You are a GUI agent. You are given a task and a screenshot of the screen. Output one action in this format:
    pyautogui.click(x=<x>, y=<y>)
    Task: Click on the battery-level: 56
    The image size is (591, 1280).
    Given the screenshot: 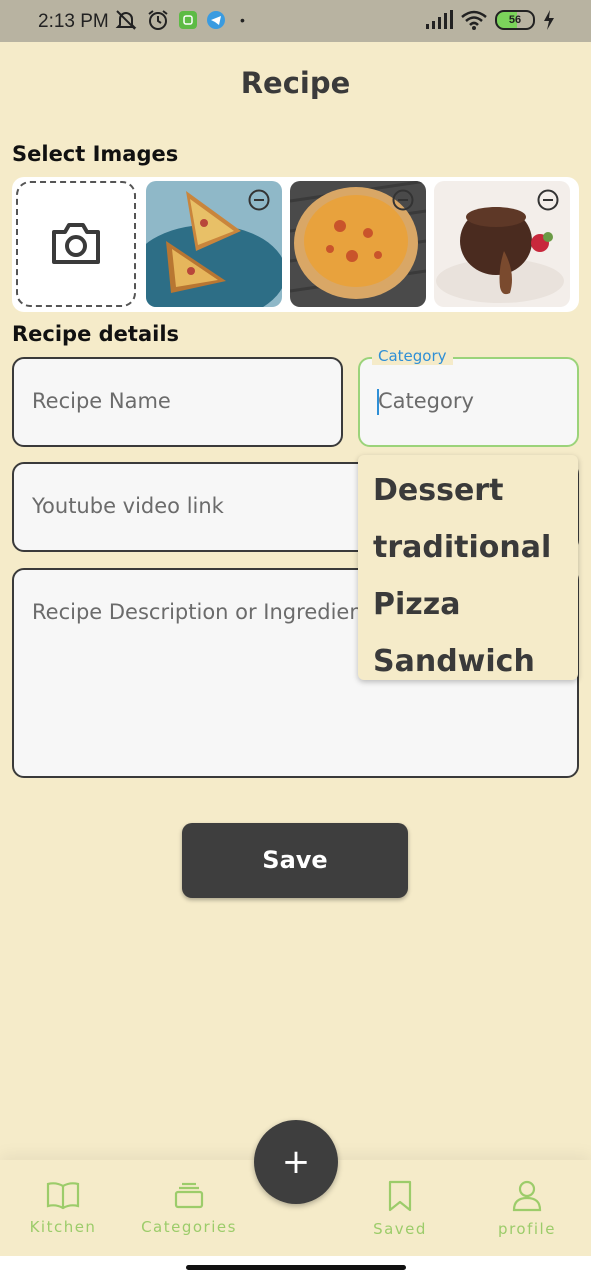 What is the action you would take?
    pyautogui.click(x=515, y=20)
    